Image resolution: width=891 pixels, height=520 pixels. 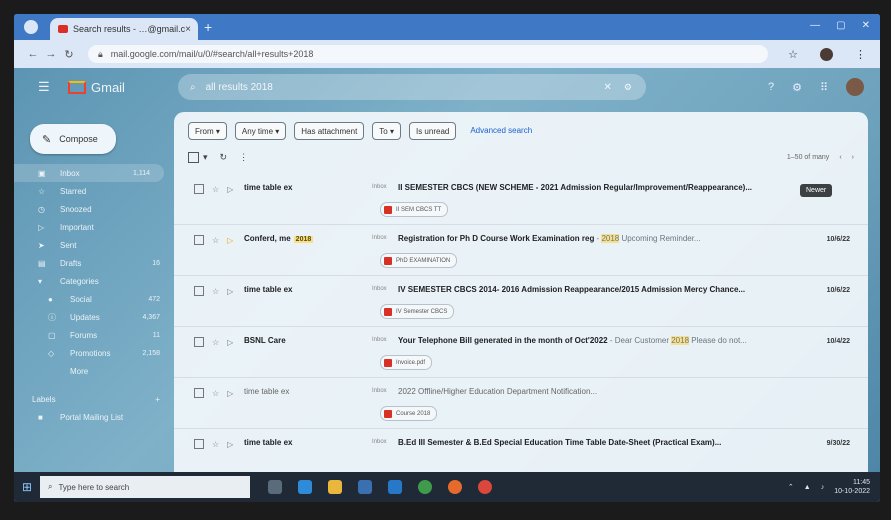 What do you see at coordinates (335, 487) in the screenshot?
I see `file-explorer-icon` at bounding box center [335, 487].